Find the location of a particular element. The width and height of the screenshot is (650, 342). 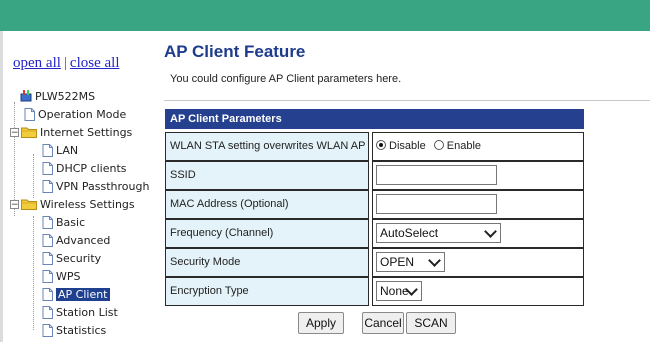

sidebar-item-internet-settings: − Internet Settings is located at coordinates (71, 132).